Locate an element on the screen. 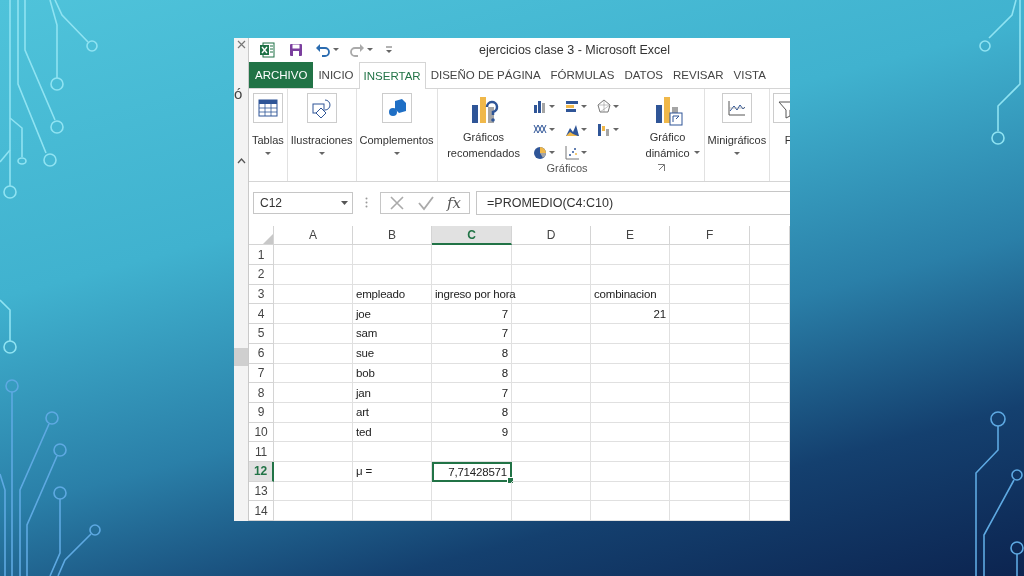 This screenshot has height=576, width=1024. save-icon is located at coordinates (296, 49).